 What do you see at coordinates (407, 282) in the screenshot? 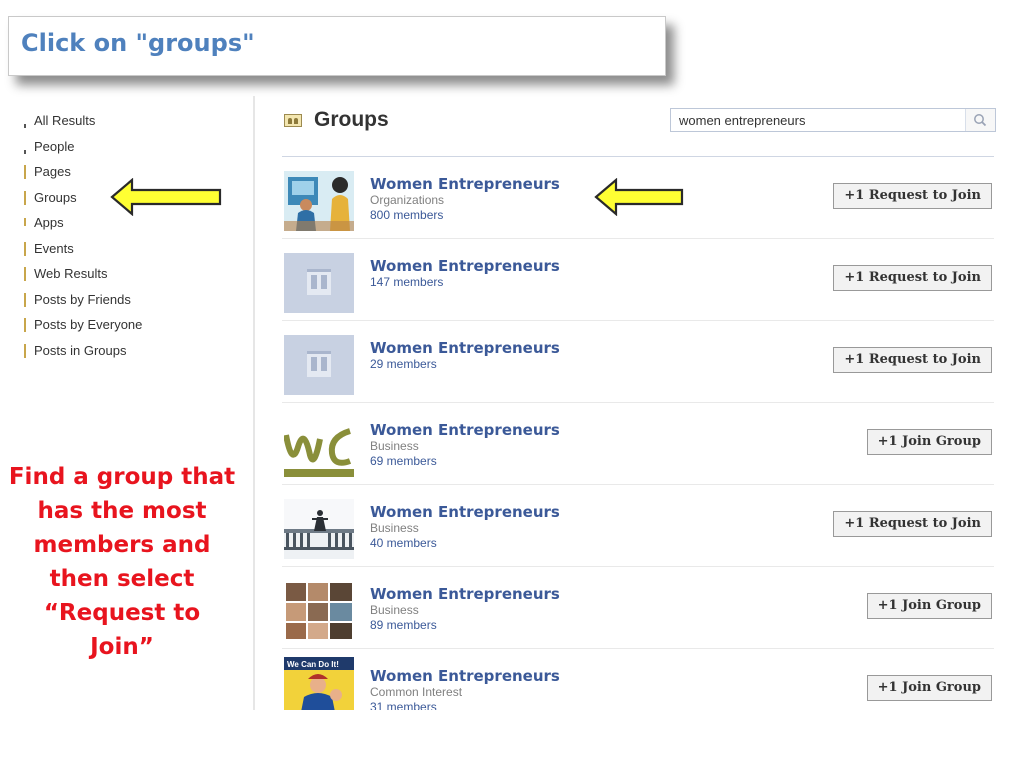
I see `group-member-count: 147 members` at bounding box center [407, 282].